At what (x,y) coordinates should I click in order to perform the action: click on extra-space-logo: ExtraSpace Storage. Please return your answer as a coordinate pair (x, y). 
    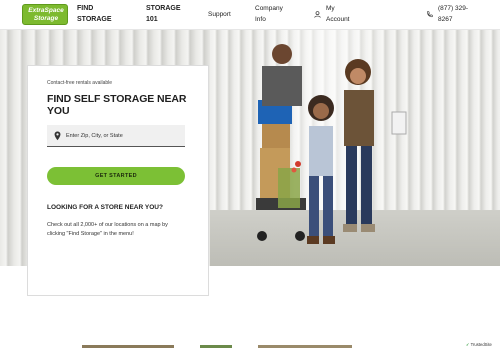
    Looking at the image, I should click on (45, 14).